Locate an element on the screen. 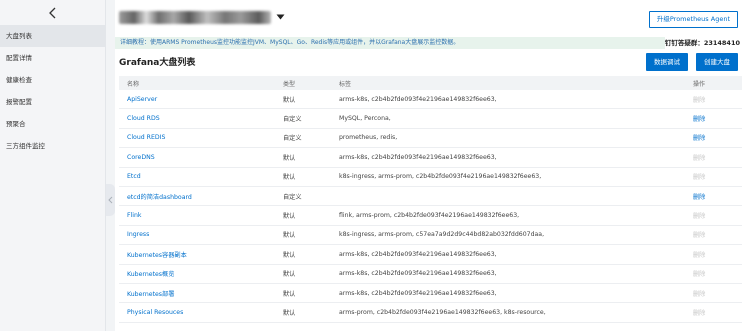  table-row: etcd的简洁dashboard 自定义 删除 is located at coordinates (430, 197).